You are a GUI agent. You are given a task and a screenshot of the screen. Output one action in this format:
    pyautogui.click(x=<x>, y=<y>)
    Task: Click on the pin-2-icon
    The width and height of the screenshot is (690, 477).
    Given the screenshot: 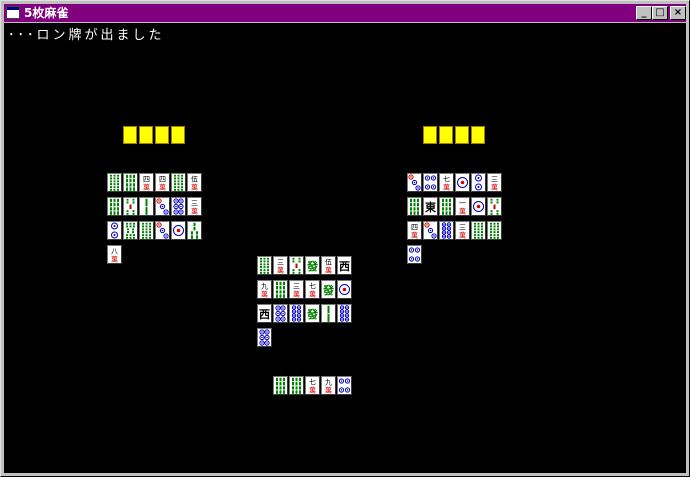 What is the action you would take?
    pyautogui.click(x=114, y=230)
    